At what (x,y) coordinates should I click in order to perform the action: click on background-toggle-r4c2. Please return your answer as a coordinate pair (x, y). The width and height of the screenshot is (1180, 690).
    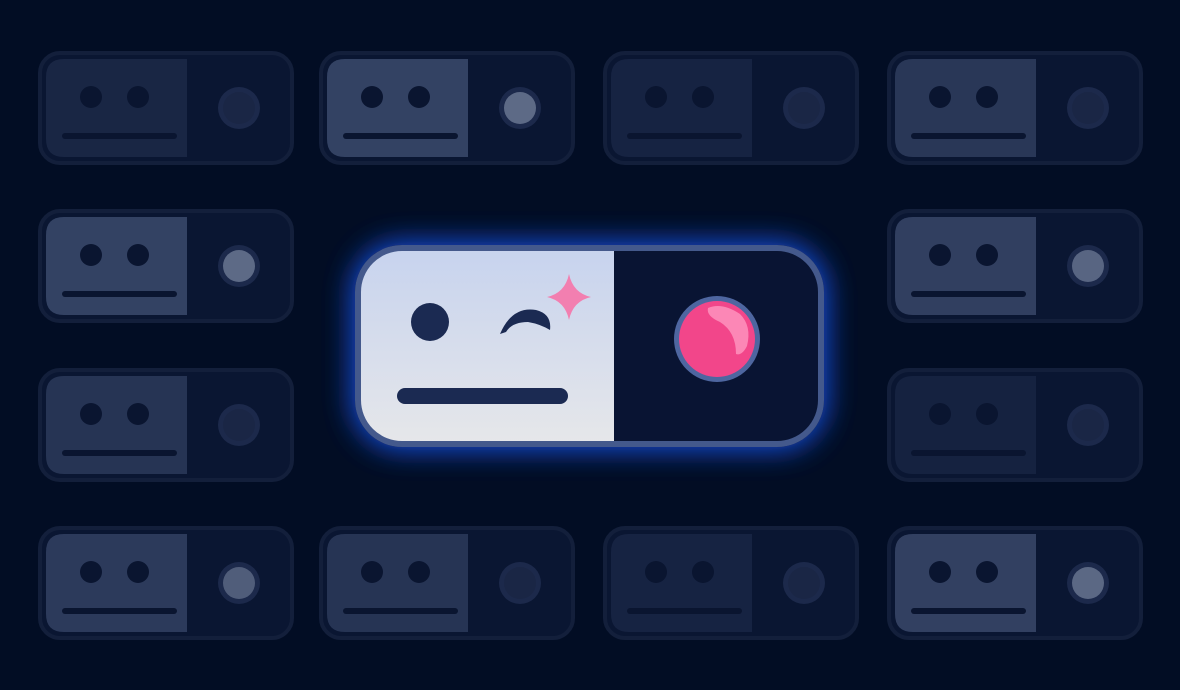
    Looking at the image, I should click on (447, 583).